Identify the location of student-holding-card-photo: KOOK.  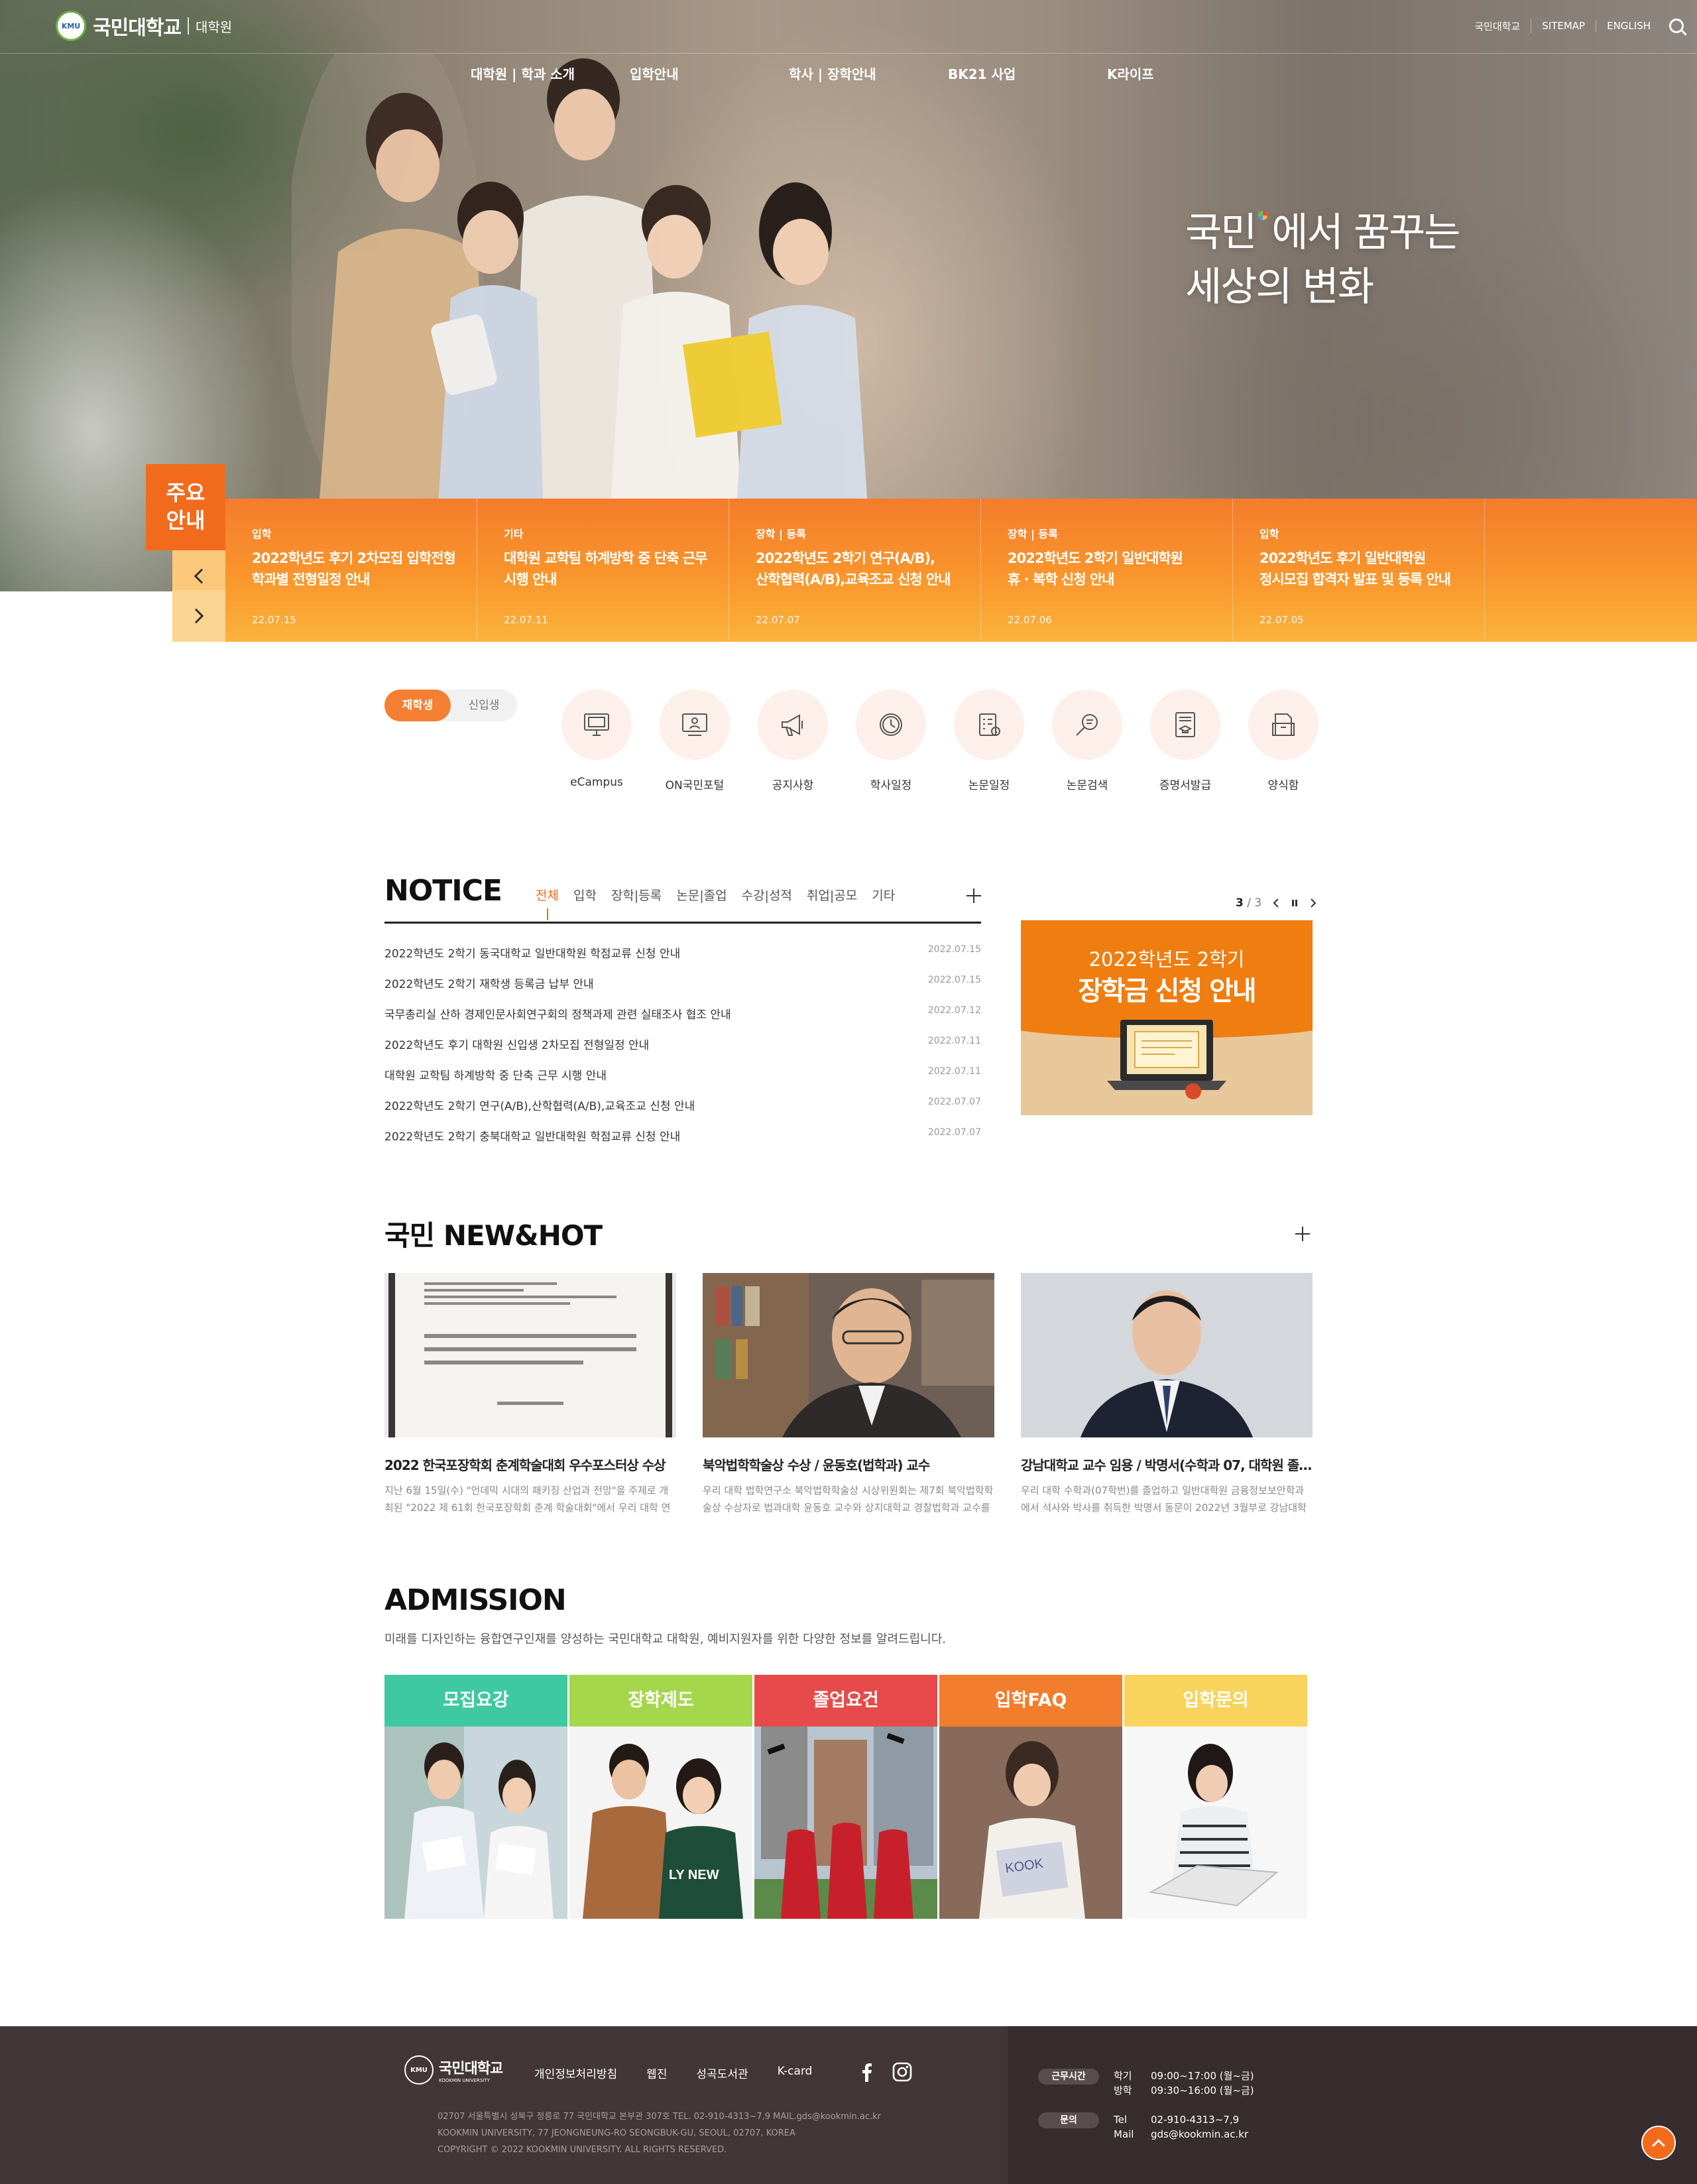
(1030, 1823).